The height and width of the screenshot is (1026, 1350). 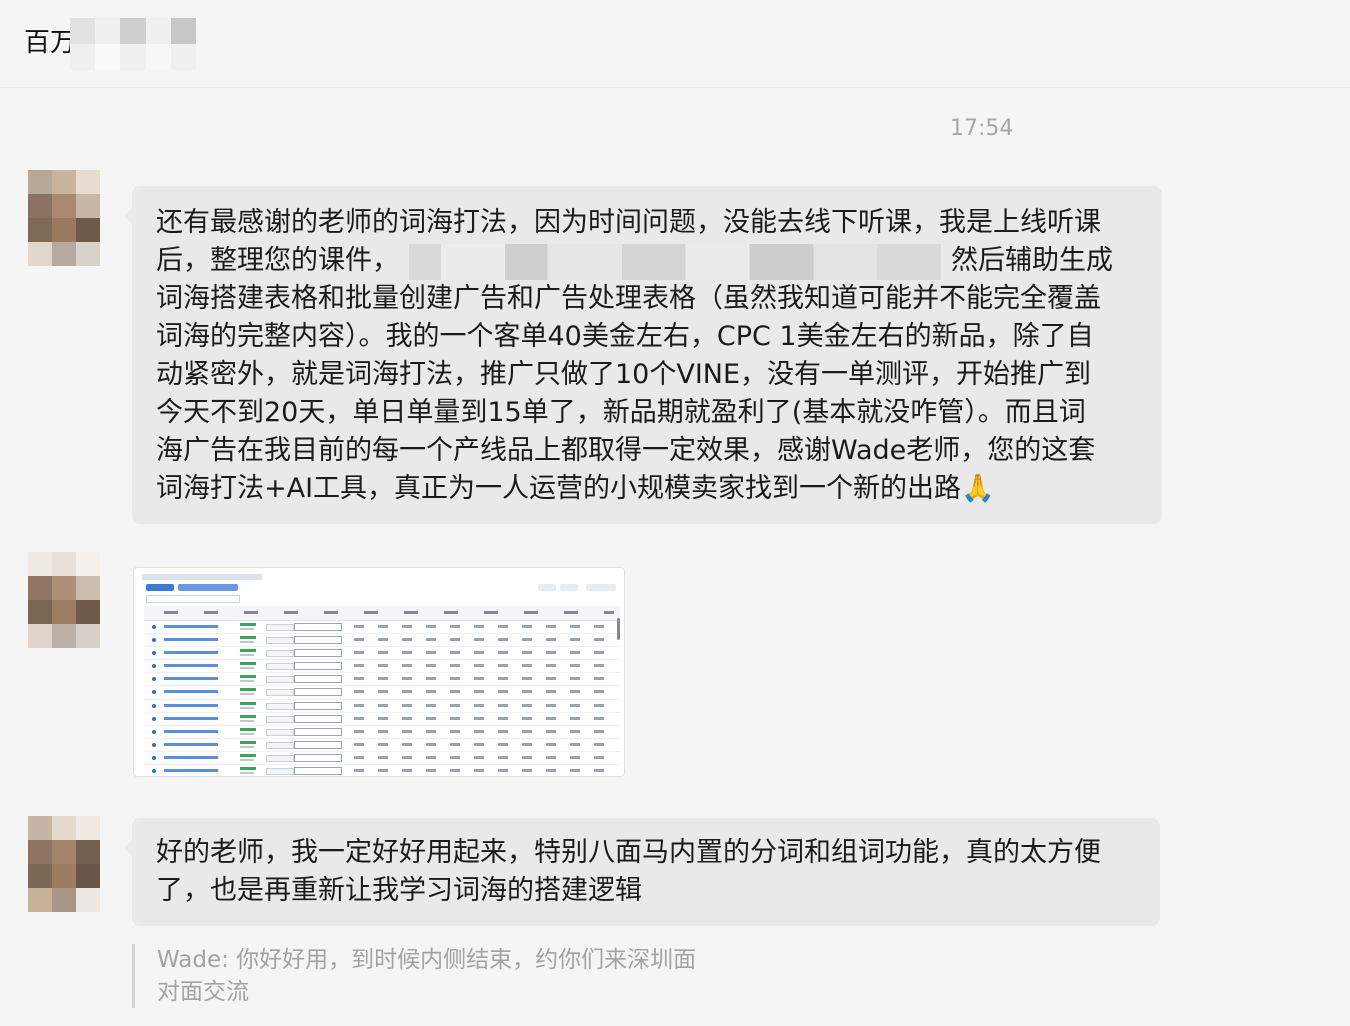 I want to click on message-line: 海广告在我目前的每一个产线品上都取得一定效果，感谢Wade老师，您的这套, so click(x=626, y=450).